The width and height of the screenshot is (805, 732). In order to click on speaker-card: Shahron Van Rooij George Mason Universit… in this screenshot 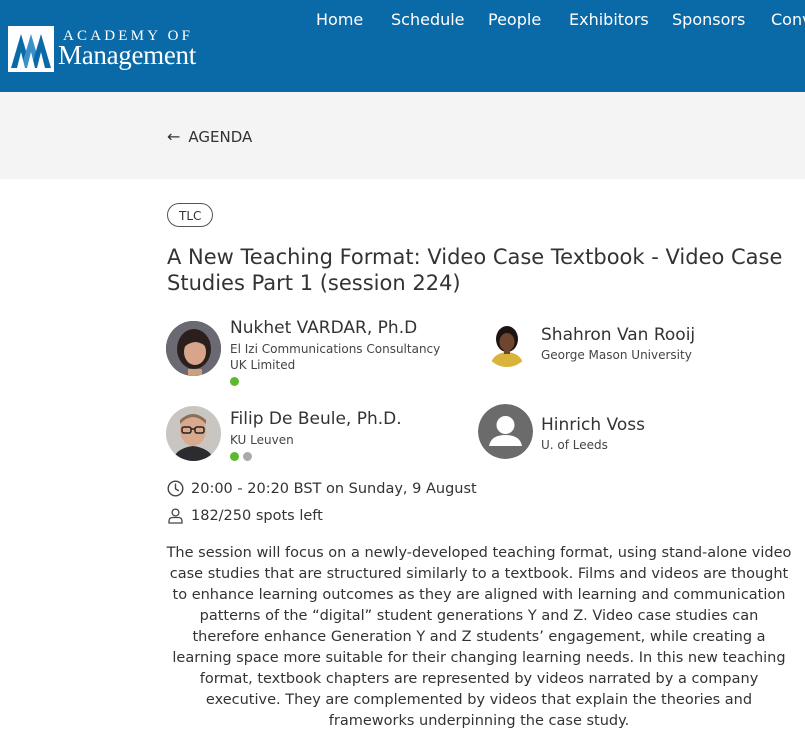, I will do `click(609, 348)`.